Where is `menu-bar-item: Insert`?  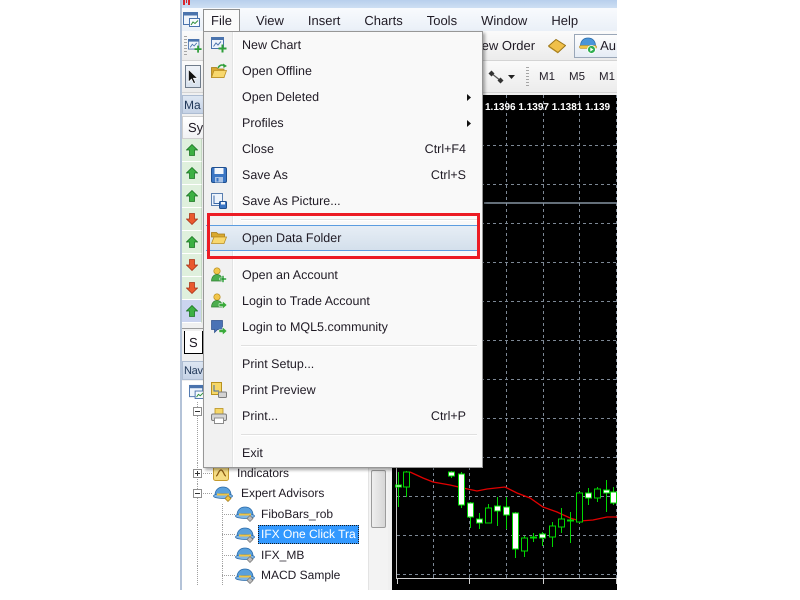
menu-bar-item: Insert is located at coordinates (324, 20).